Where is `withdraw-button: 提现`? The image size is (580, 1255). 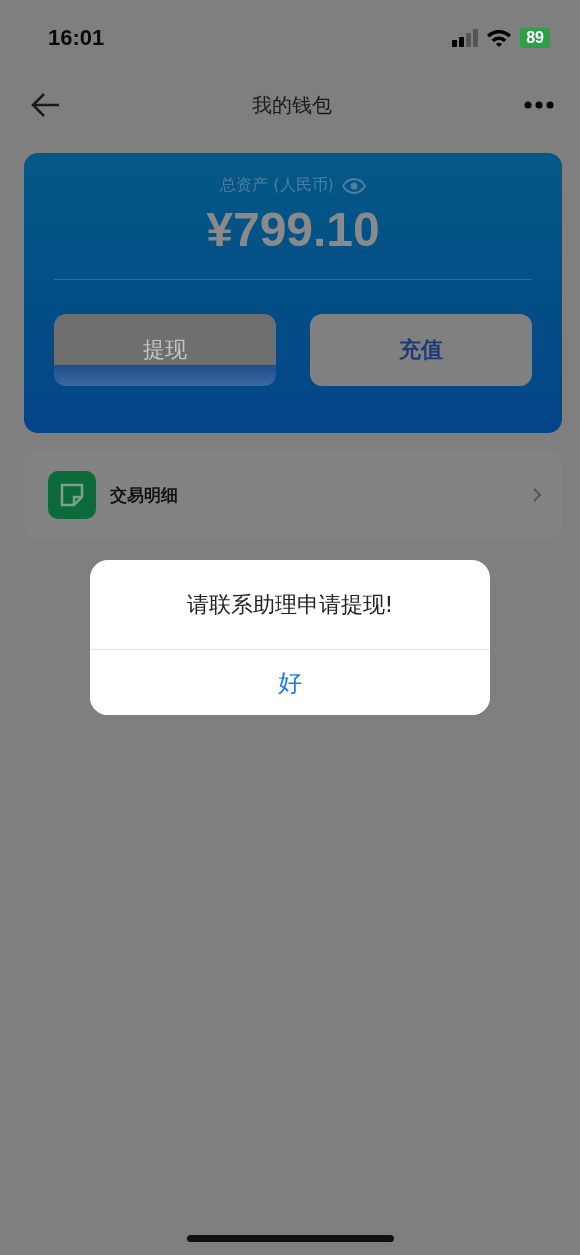
withdraw-button: 提现 is located at coordinates (165, 350).